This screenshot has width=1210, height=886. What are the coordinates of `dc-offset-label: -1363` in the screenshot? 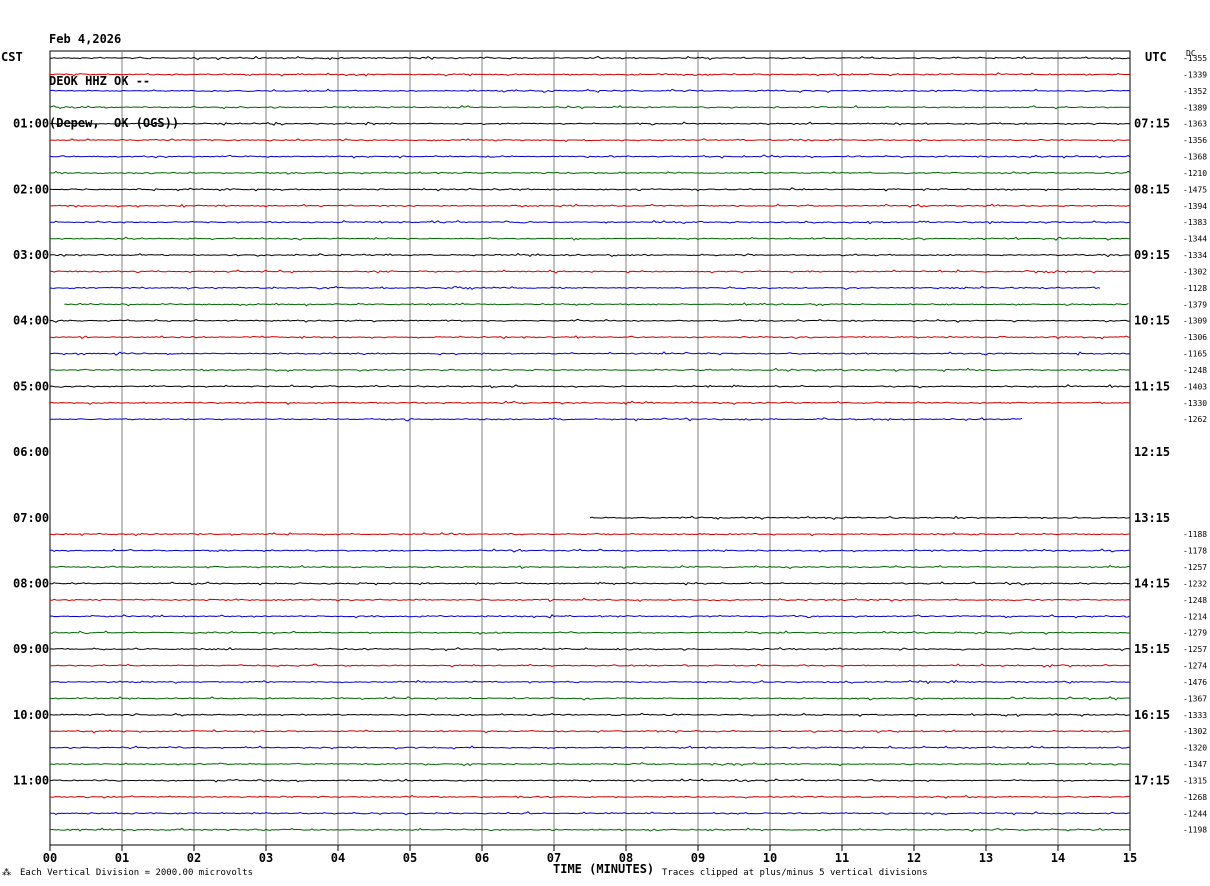 It's located at (1195, 124).